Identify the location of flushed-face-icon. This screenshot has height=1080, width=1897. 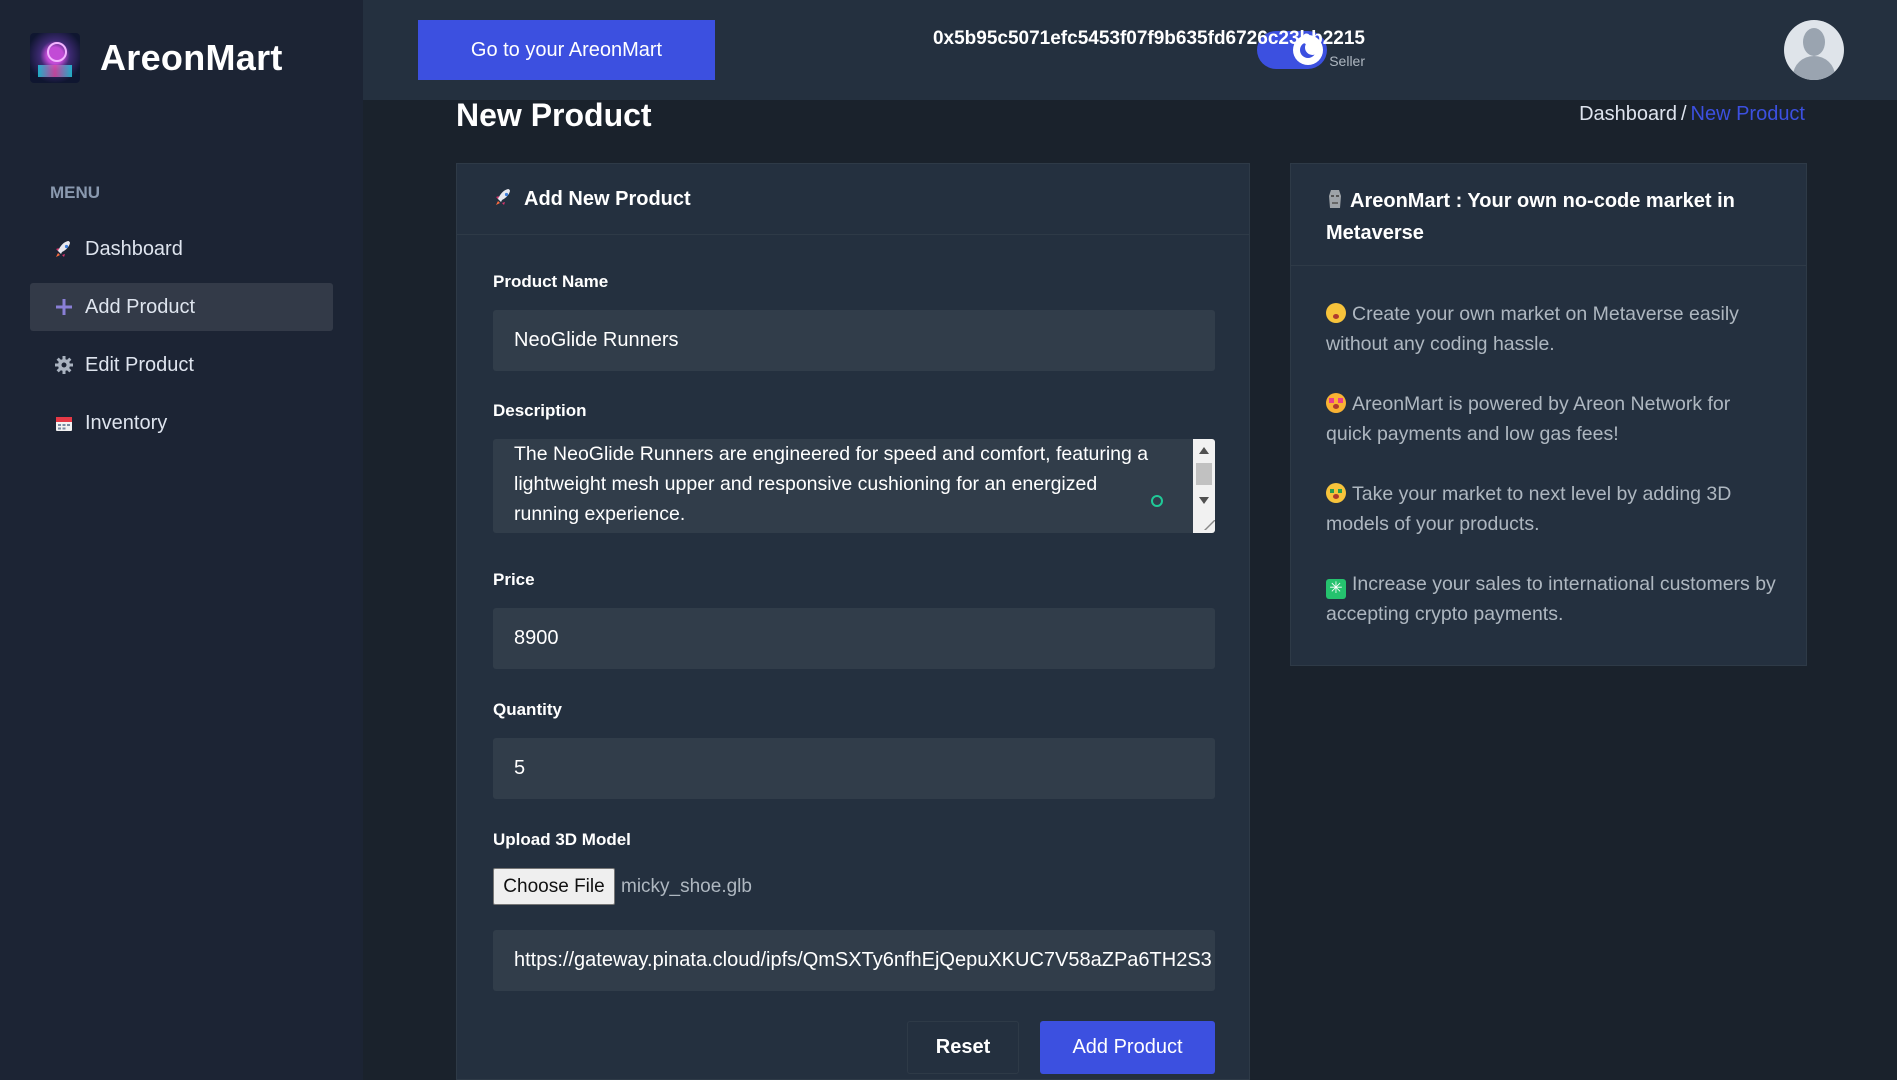
(1336, 313).